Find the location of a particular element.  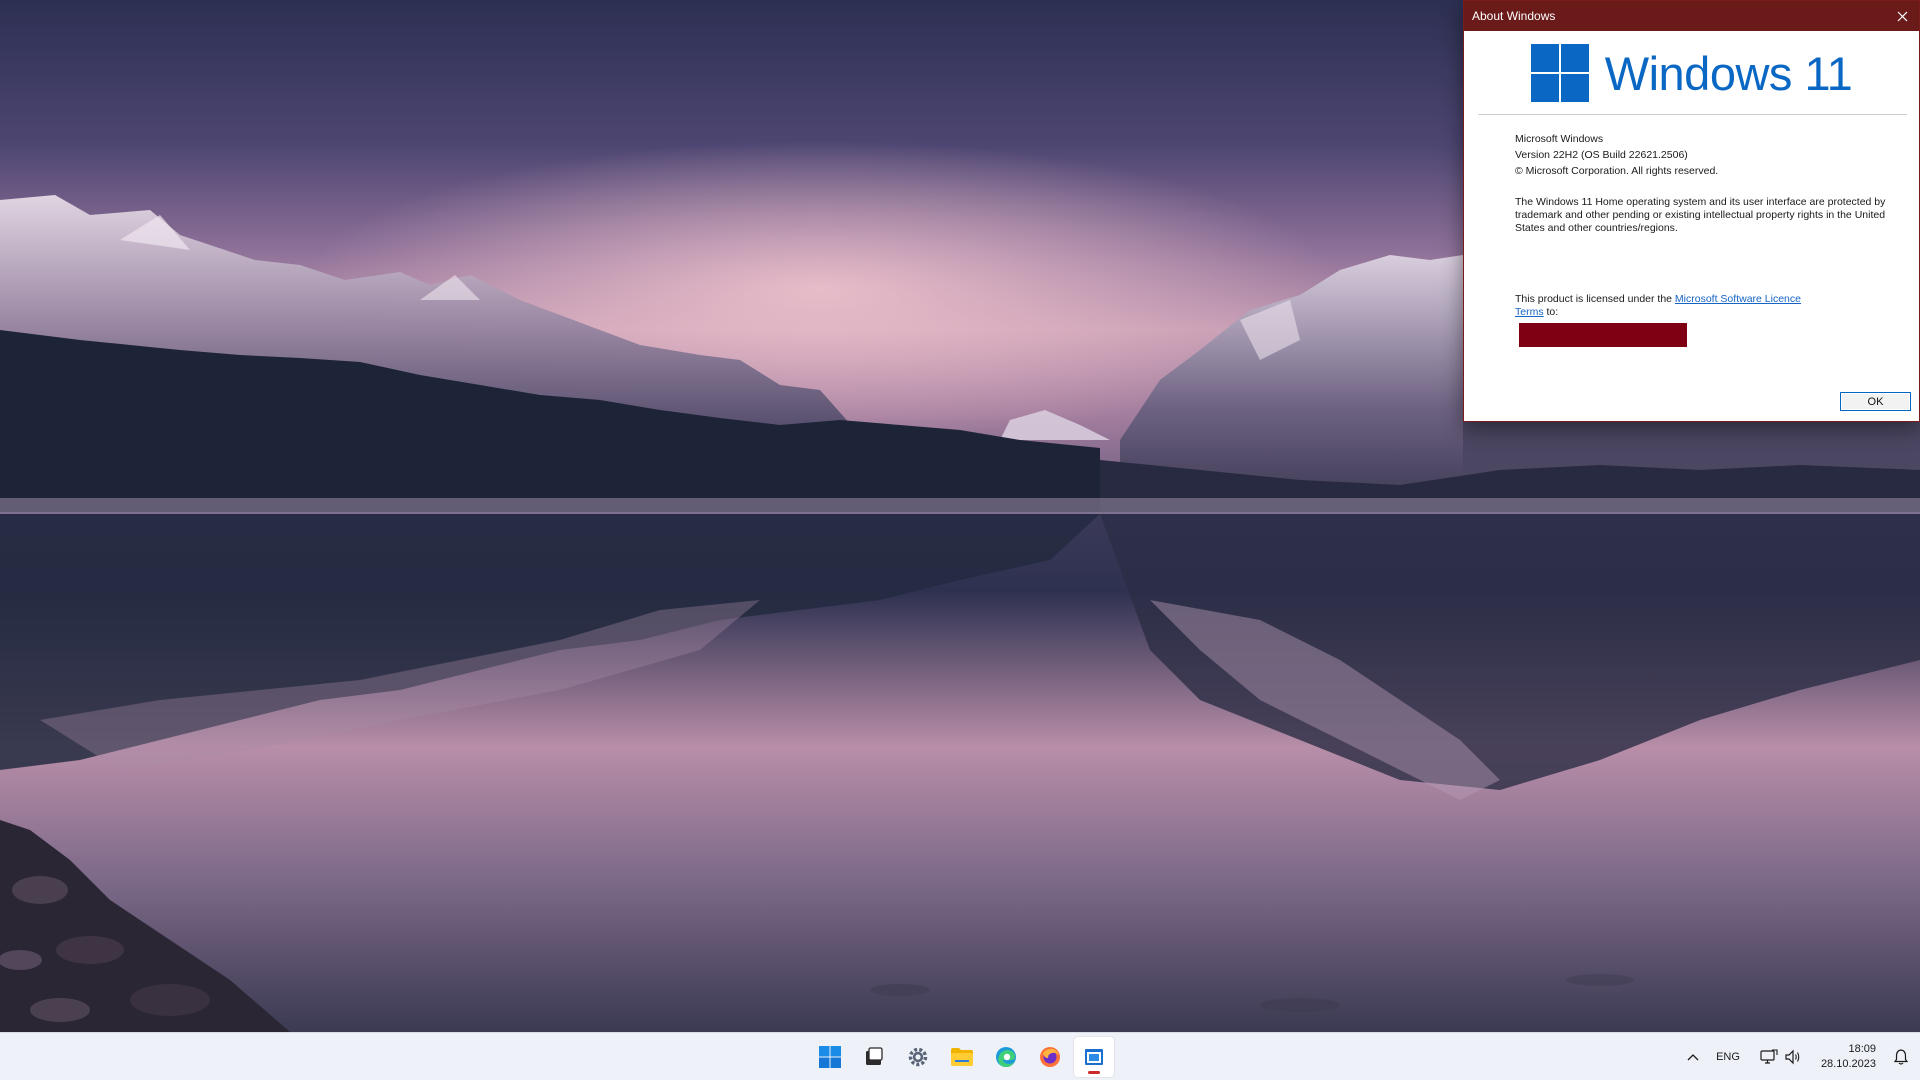

clock-date: 28.10.2023 is located at coordinates (1848, 1064).